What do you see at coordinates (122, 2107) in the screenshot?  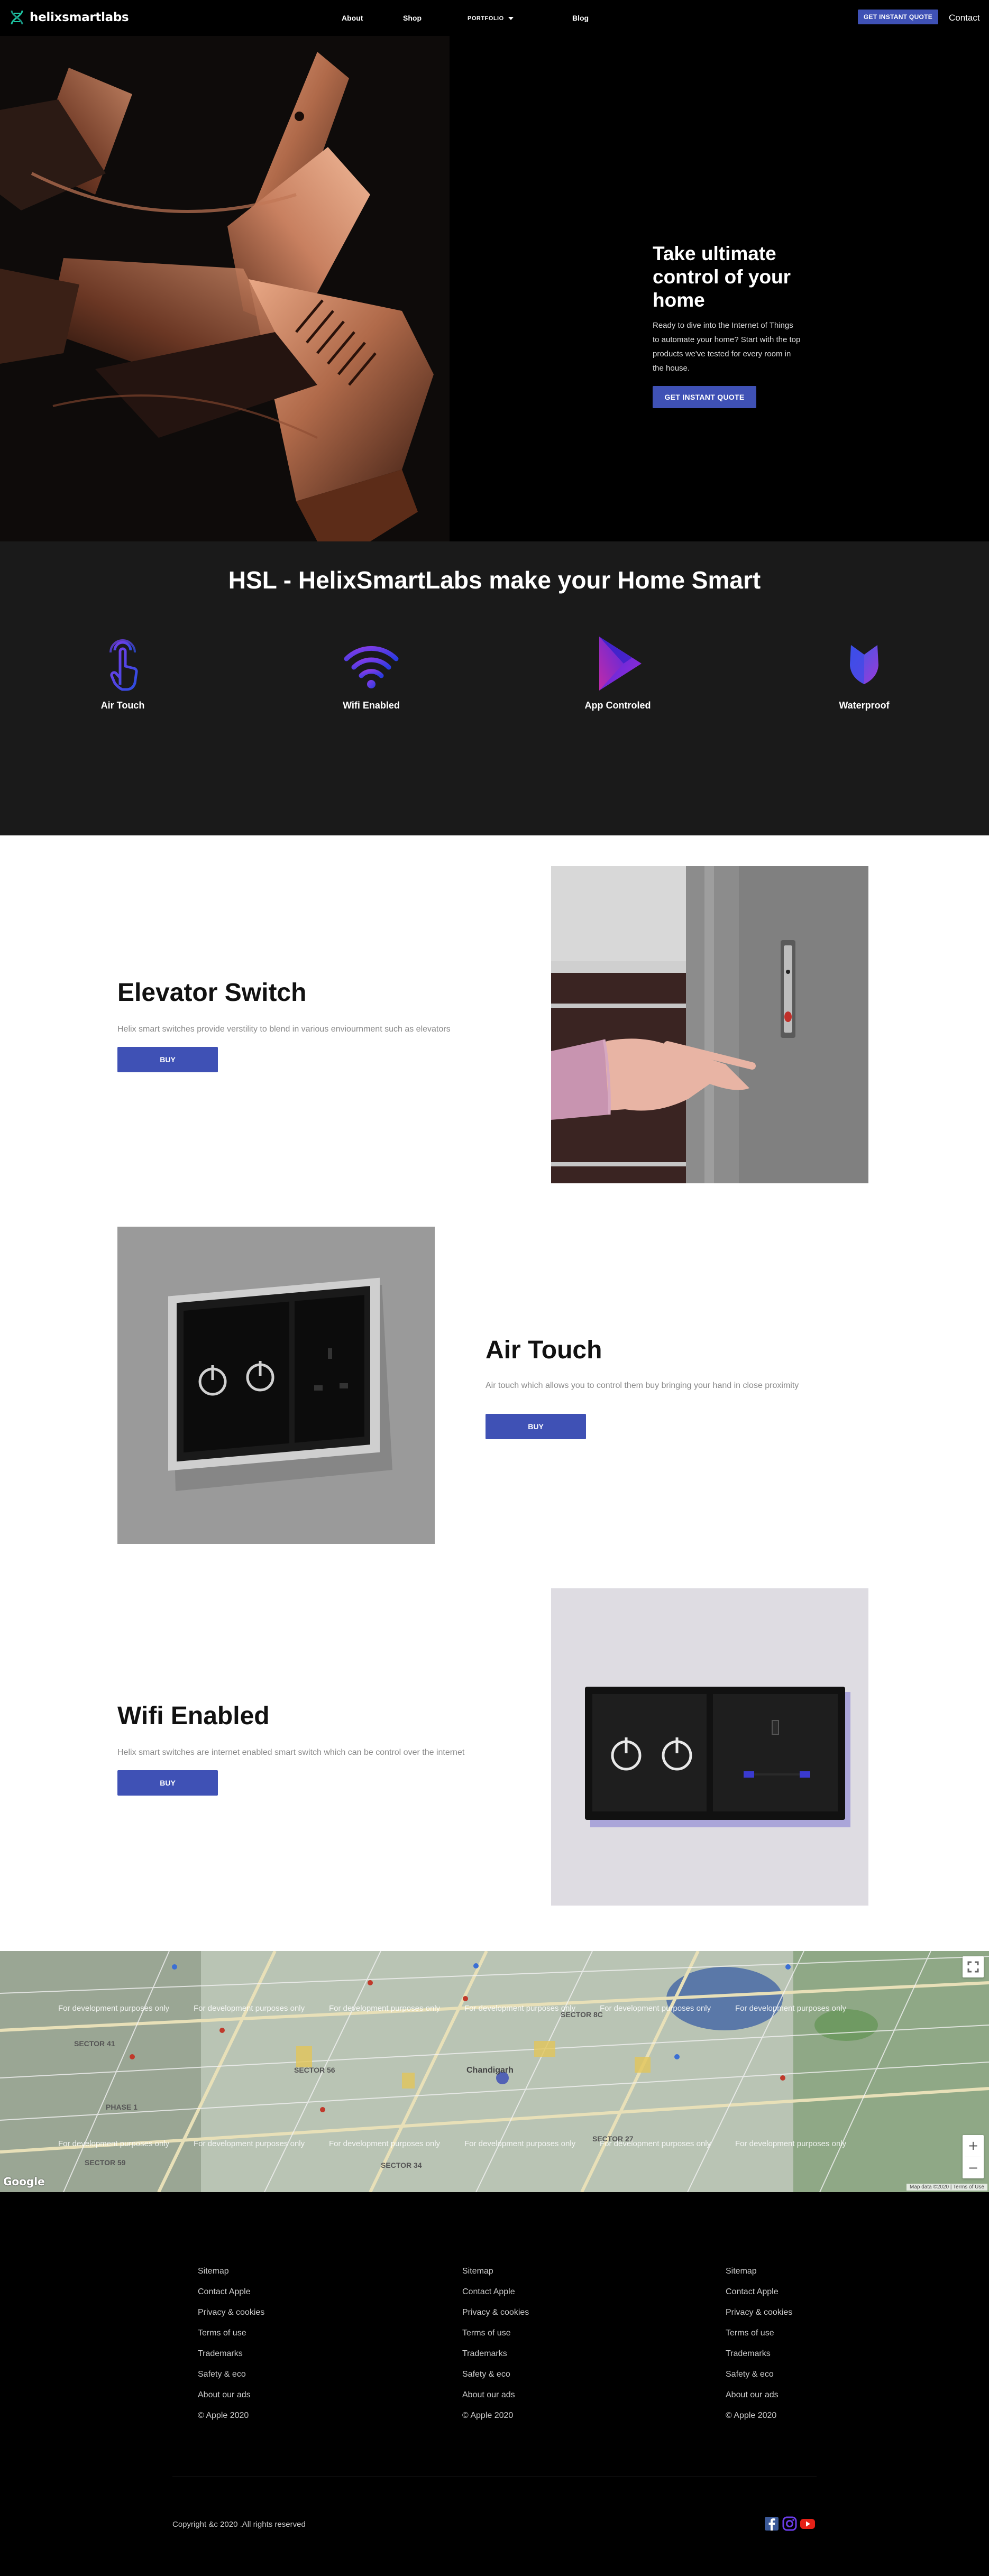 I see `map-label-phase-1: PHASE 1` at bounding box center [122, 2107].